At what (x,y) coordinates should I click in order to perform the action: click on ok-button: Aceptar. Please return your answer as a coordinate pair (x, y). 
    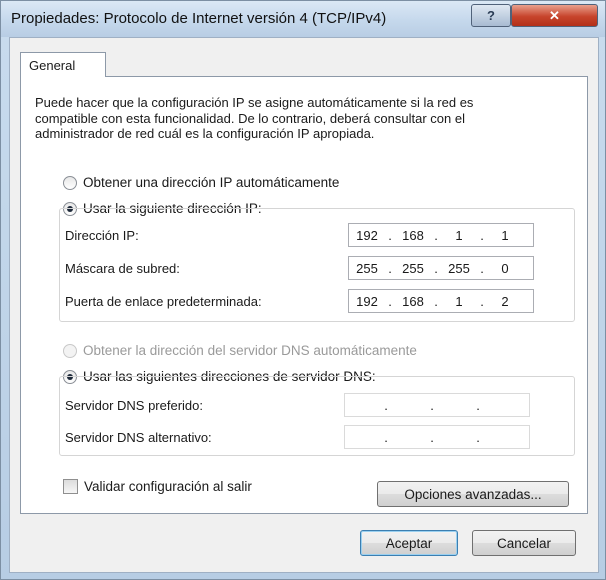
    Looking at the image, I should click on (409, 543).